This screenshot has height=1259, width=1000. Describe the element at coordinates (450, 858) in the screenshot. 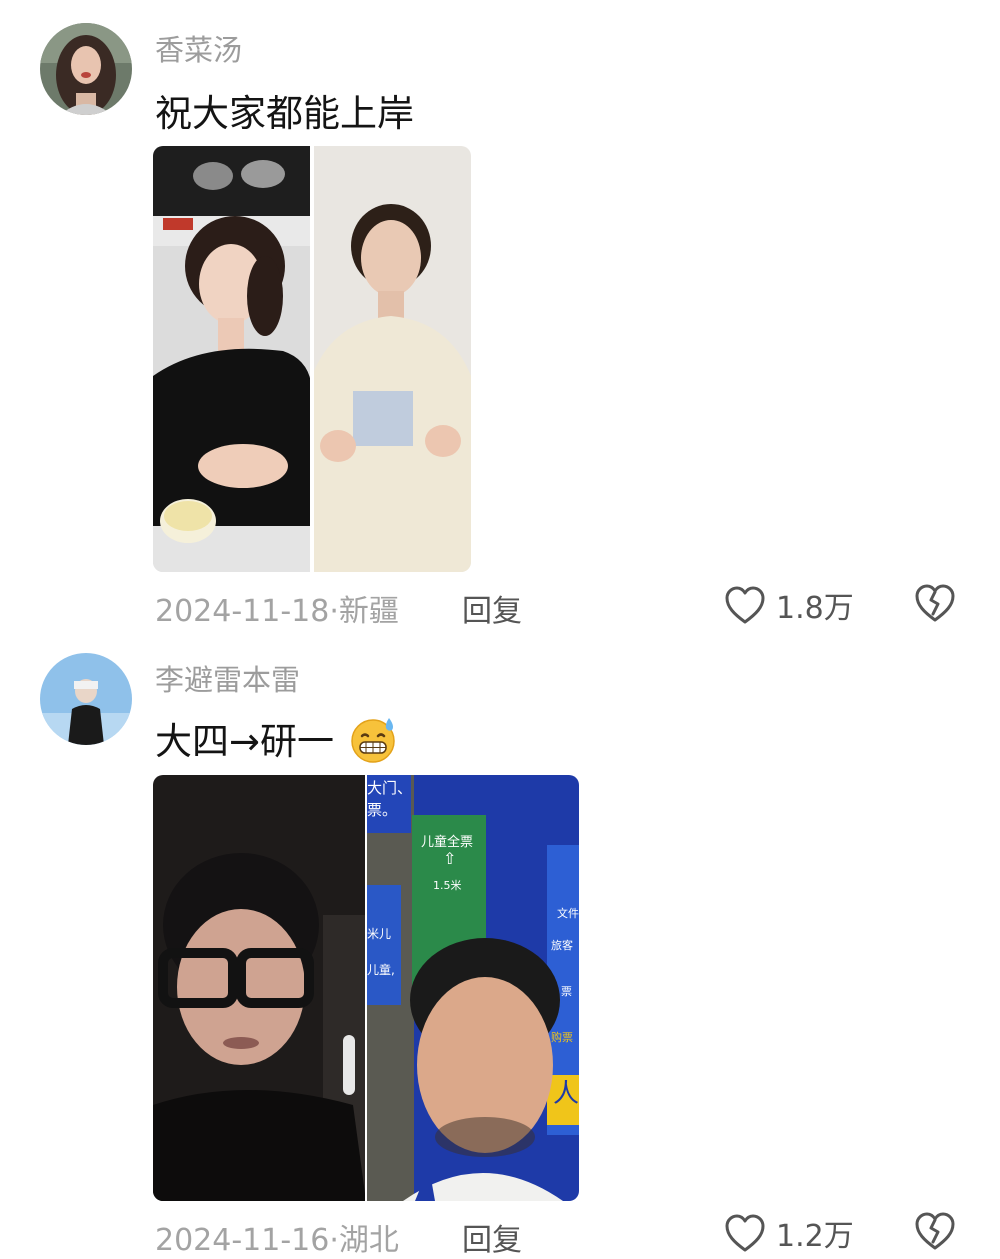

I see `arrow-up-icon: ⇧` at that location.